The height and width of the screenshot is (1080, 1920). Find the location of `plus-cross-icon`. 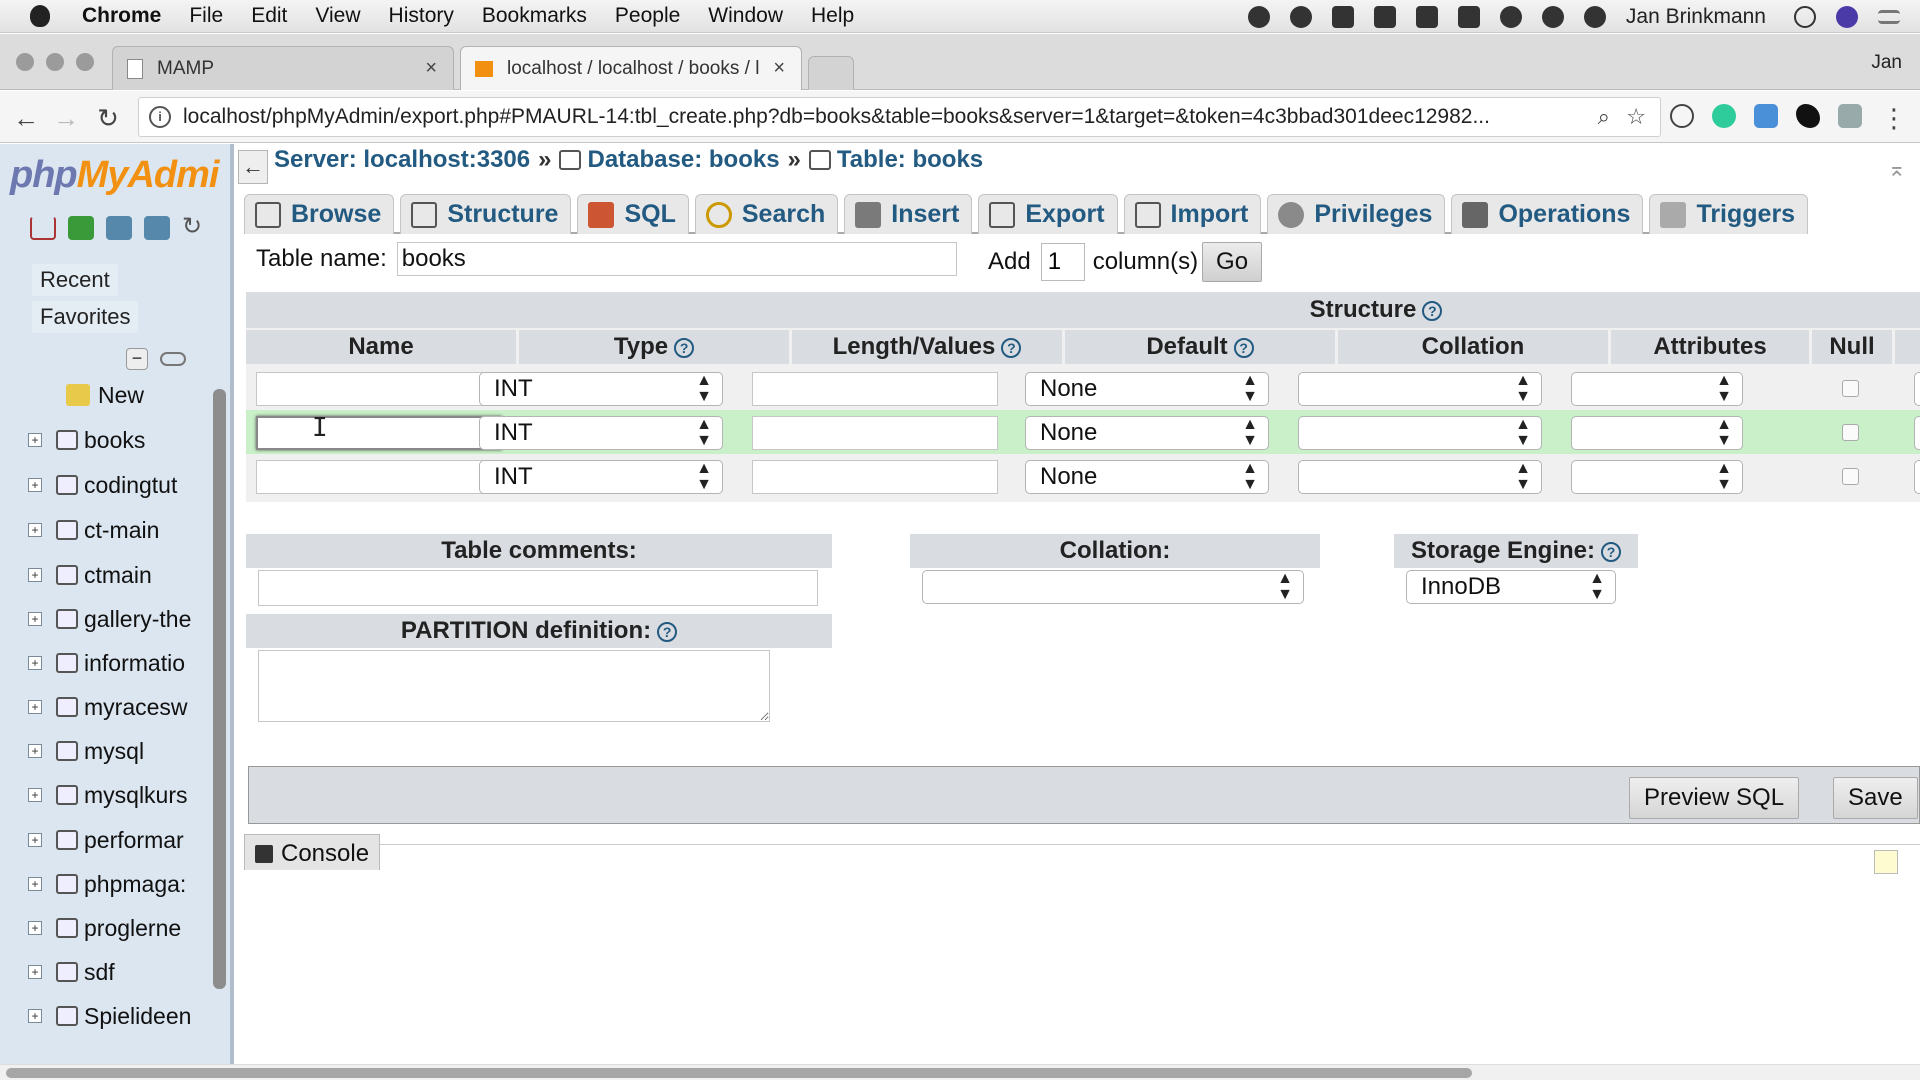

plus-cross-icon is located at coordinates (1426, 16).